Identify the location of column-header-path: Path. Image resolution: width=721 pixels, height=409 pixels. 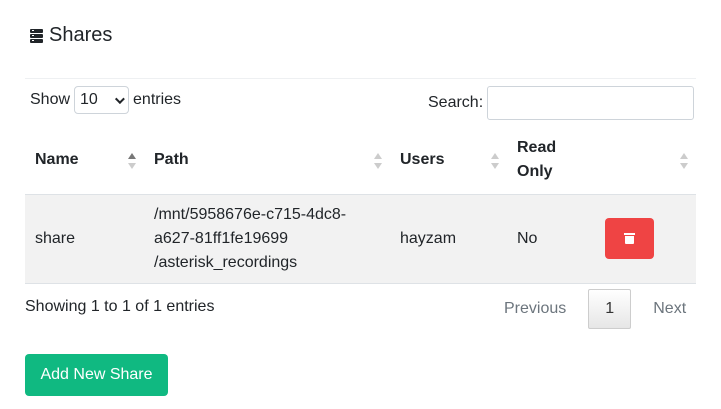
(267, 160).